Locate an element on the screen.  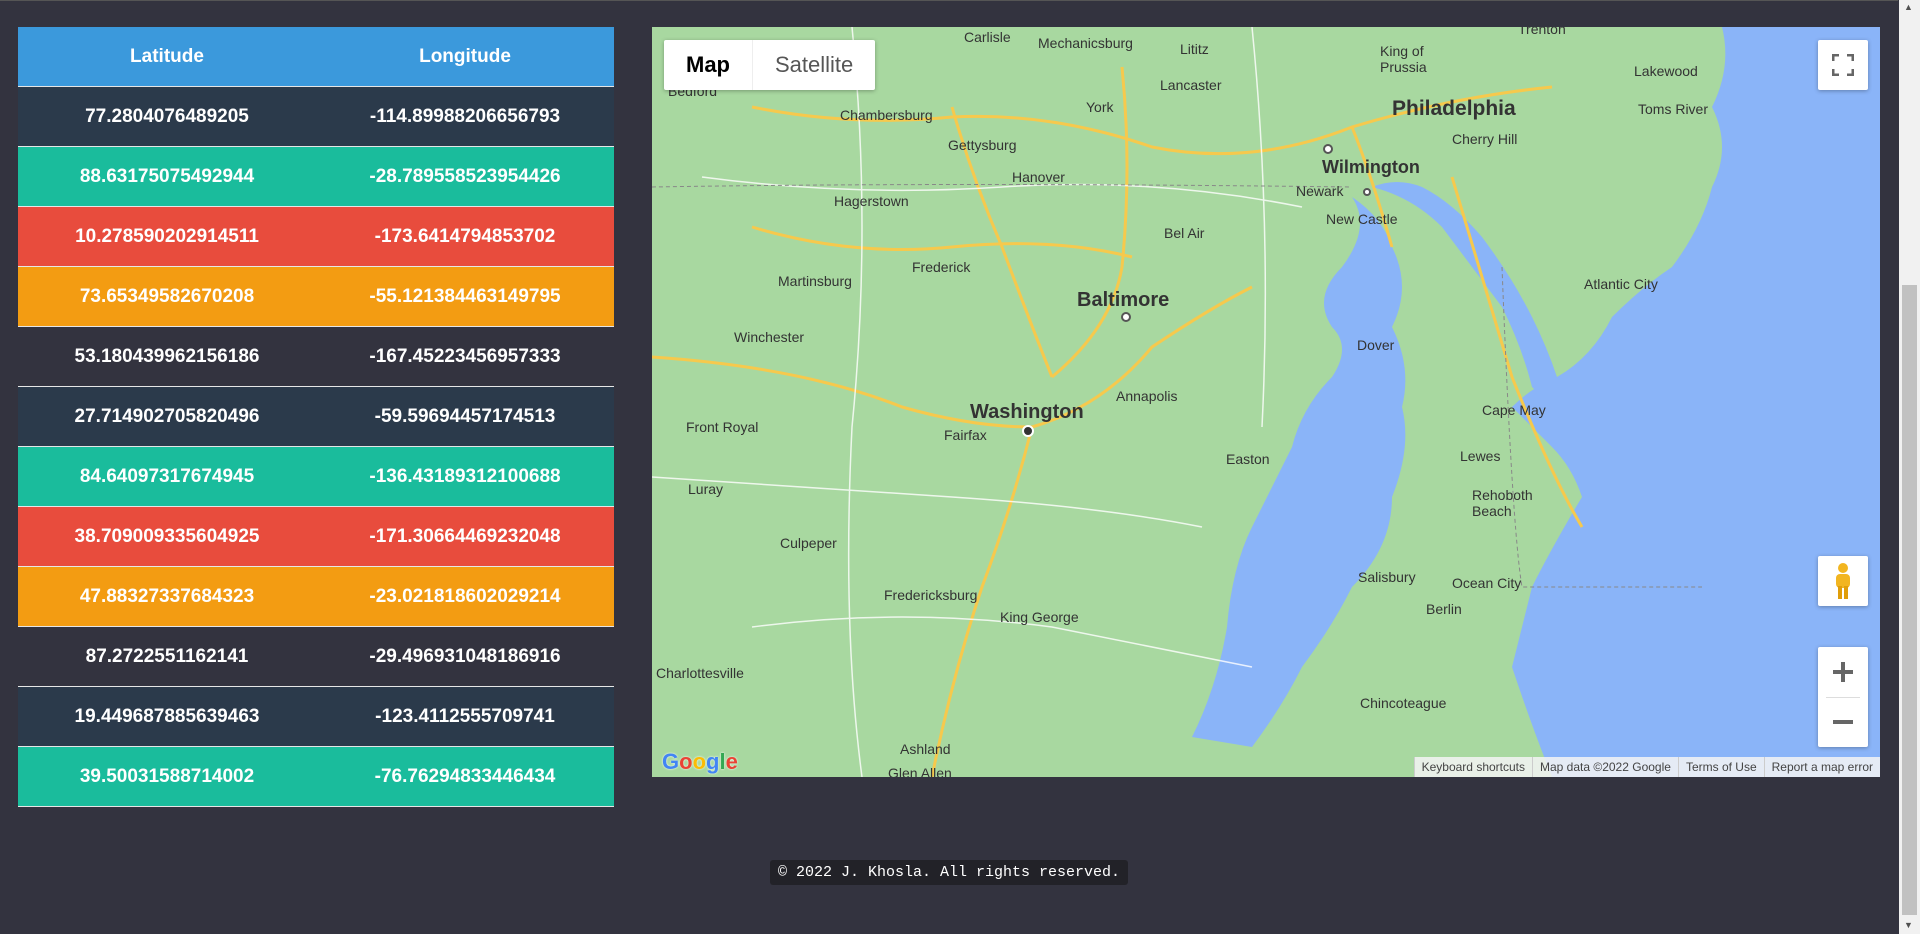
table-row: 10.278590202914511 -173.6414794853702 is located at coordinates (316, 236).